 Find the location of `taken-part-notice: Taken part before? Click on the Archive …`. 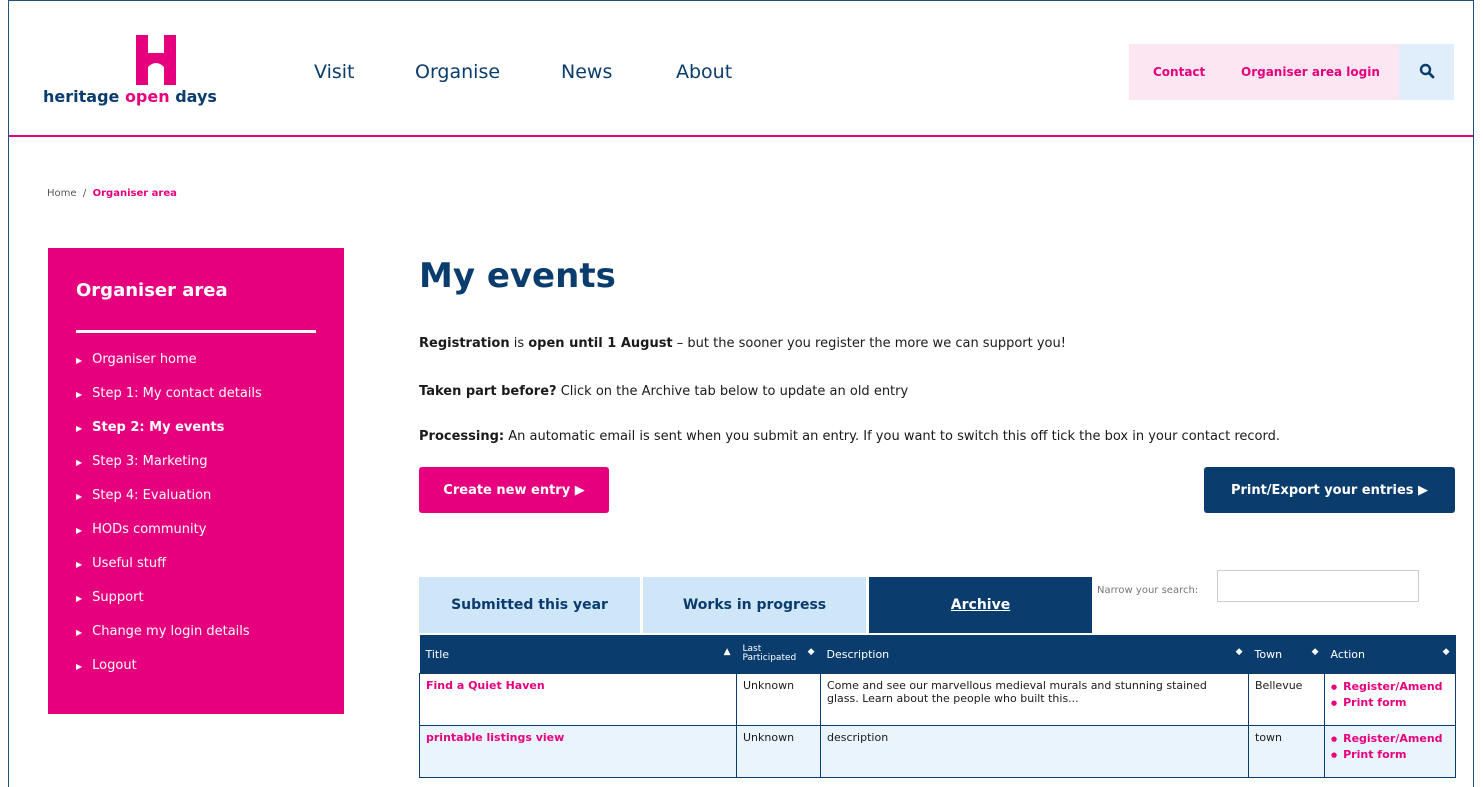

taken-part-notice: Taken part before? Click on the Archive … is located at coordinates (664, 391).